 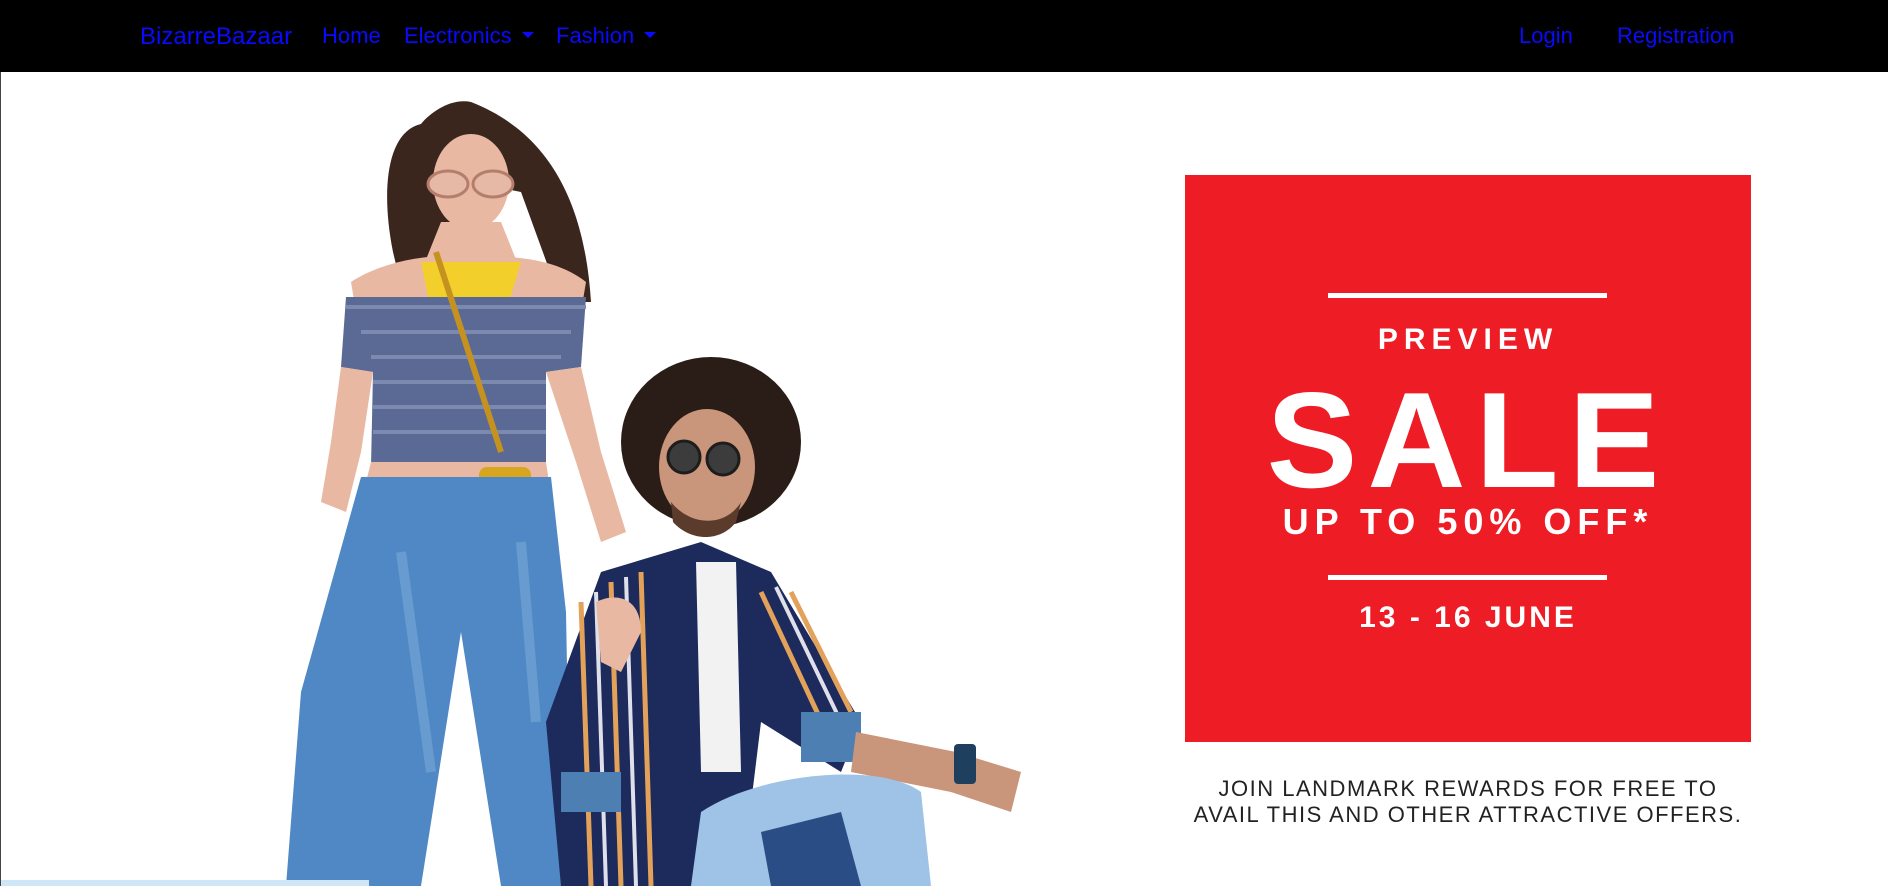 I want to click on banner-divider-top, so click(x=1467, y=295).